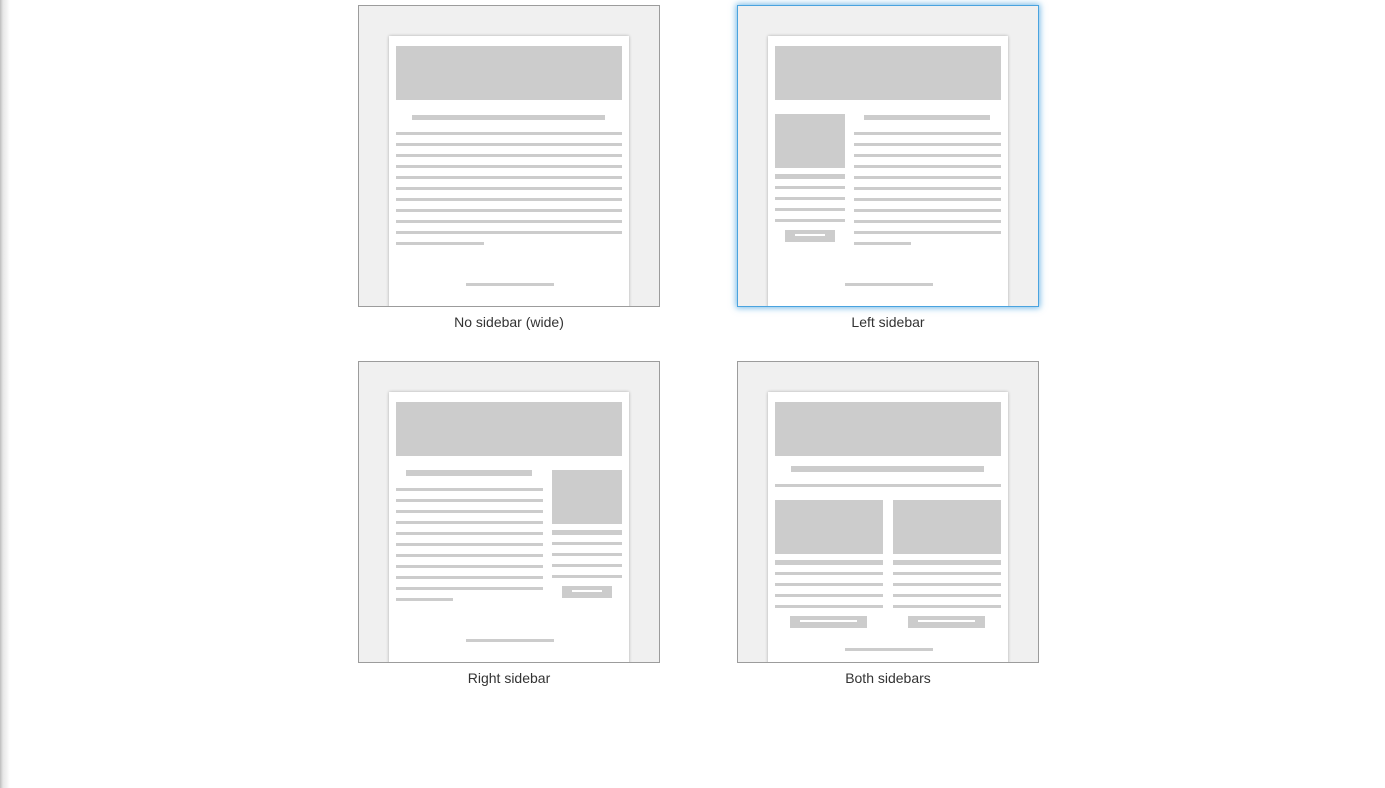 The image size is (1385, 788). What do you see at coordinates (5, 394) in the screenshot?
I see `window-edge-shadow` at bounding box center [5, 394].